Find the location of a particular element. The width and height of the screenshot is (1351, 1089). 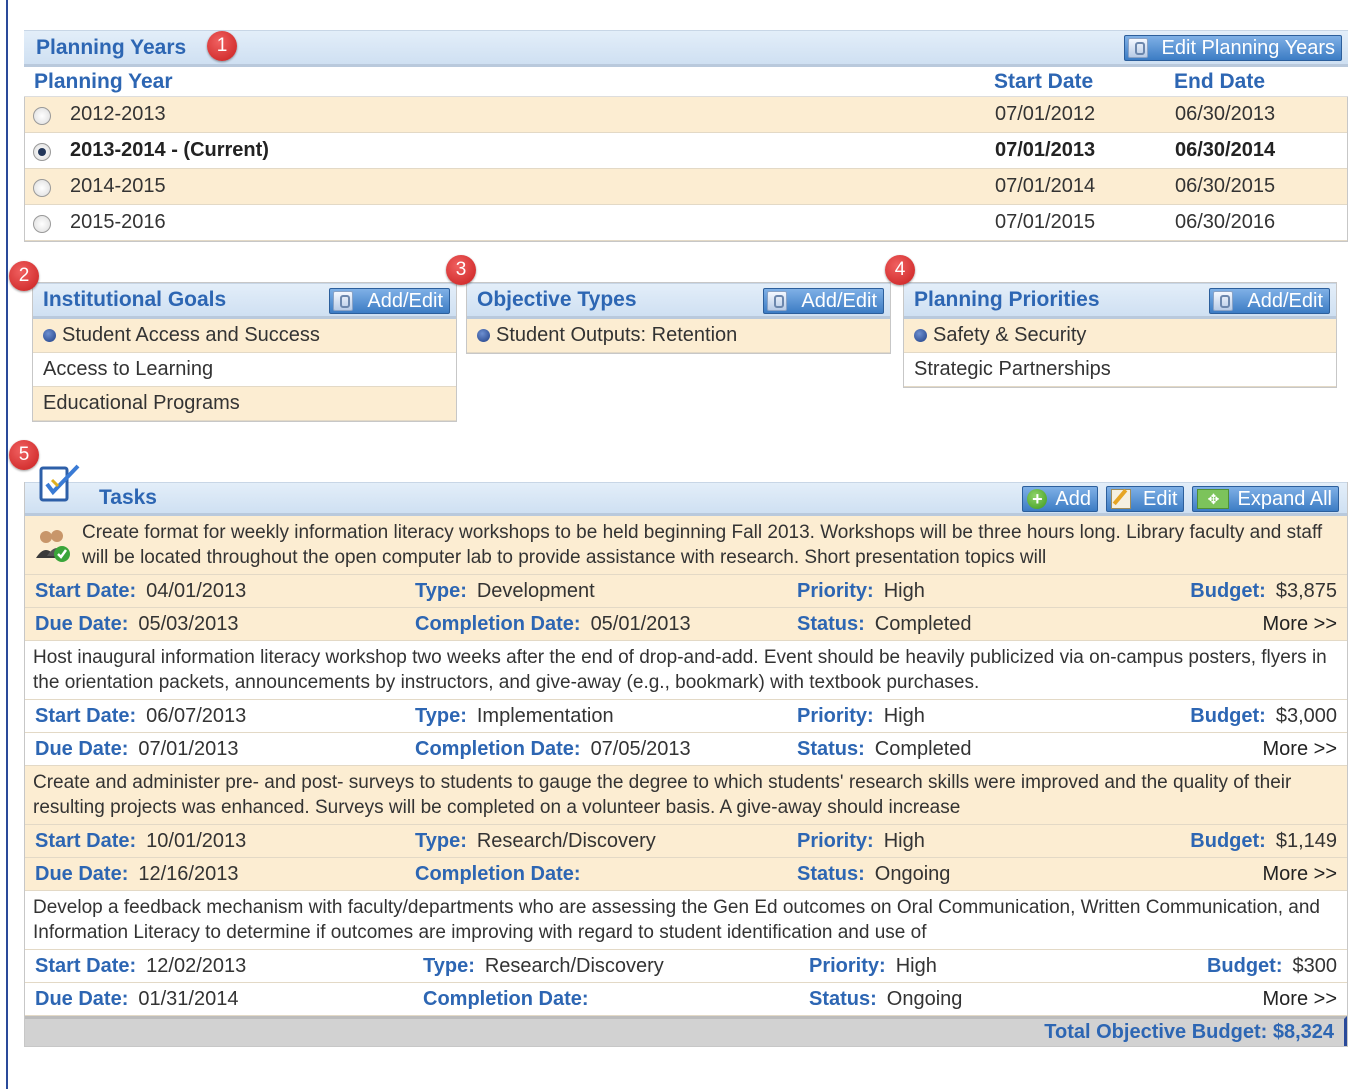

institutional-goal-item-label: Access to Learning is located at coordinates (128, 369).